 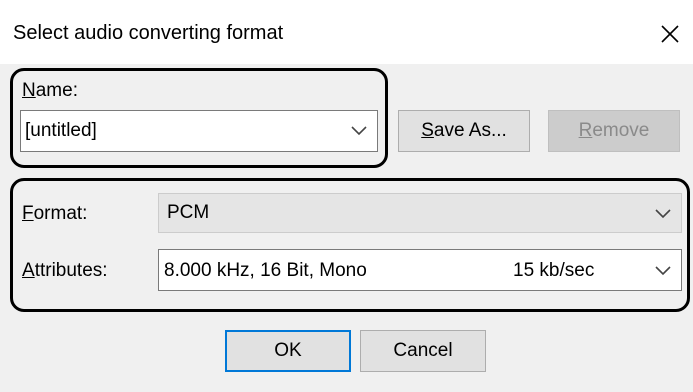 I want to click on close-button, so click(x=670, y=34).